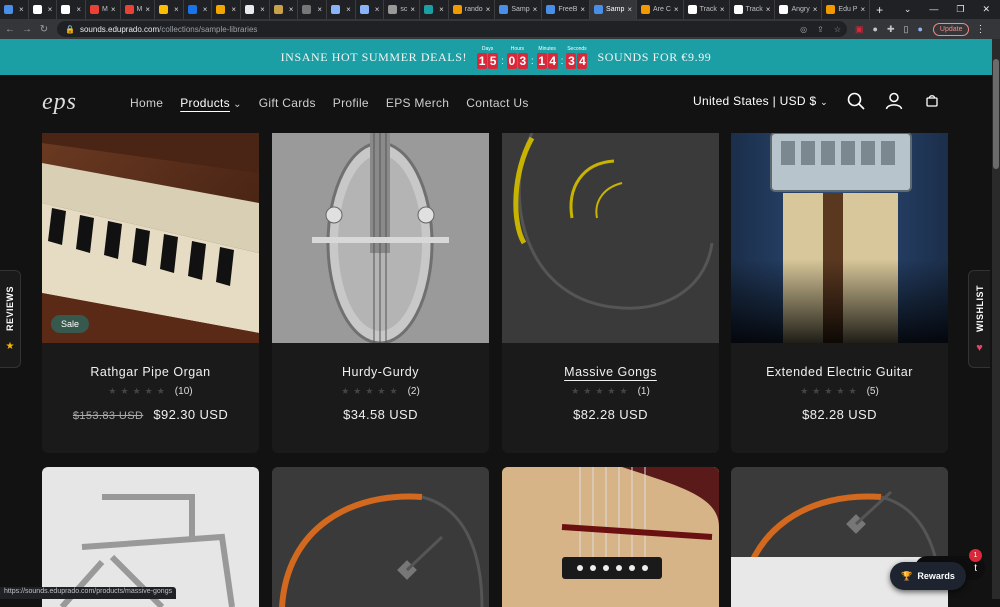 This screenshot has width=1000, height=607. What do you see at coordinates (891, 29) in the screenshot?
I see `extensions-puzzle-icon: ✚` at bounding box center [891, 29].